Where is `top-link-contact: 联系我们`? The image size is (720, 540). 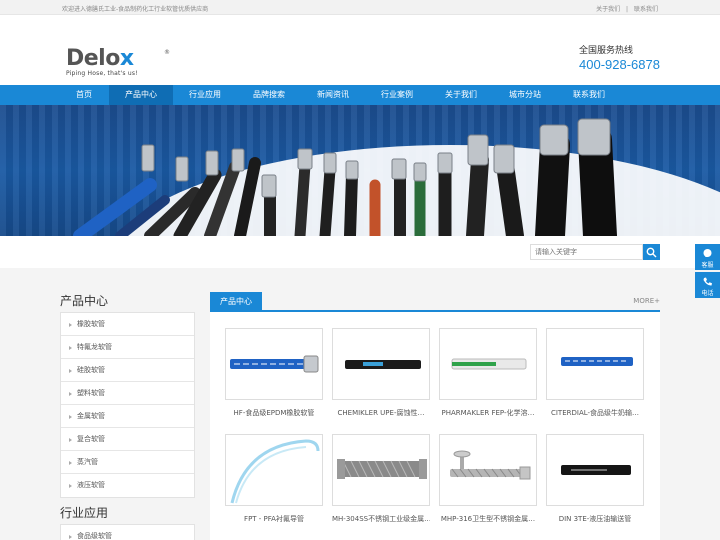 top-link-contact: 联系我们 is located at coordinates (646, 9).